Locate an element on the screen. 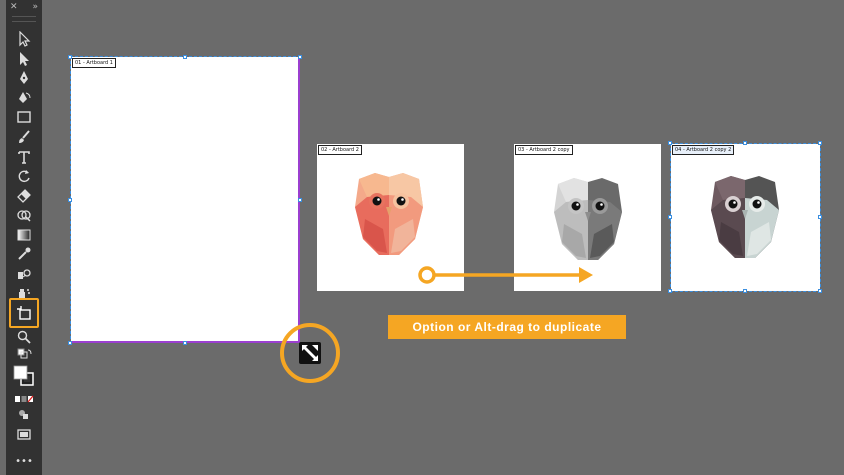 Image resolution: width=844 pixels, height=475 pixels. eraser-tool-icon is located at coordinates (24, 196).